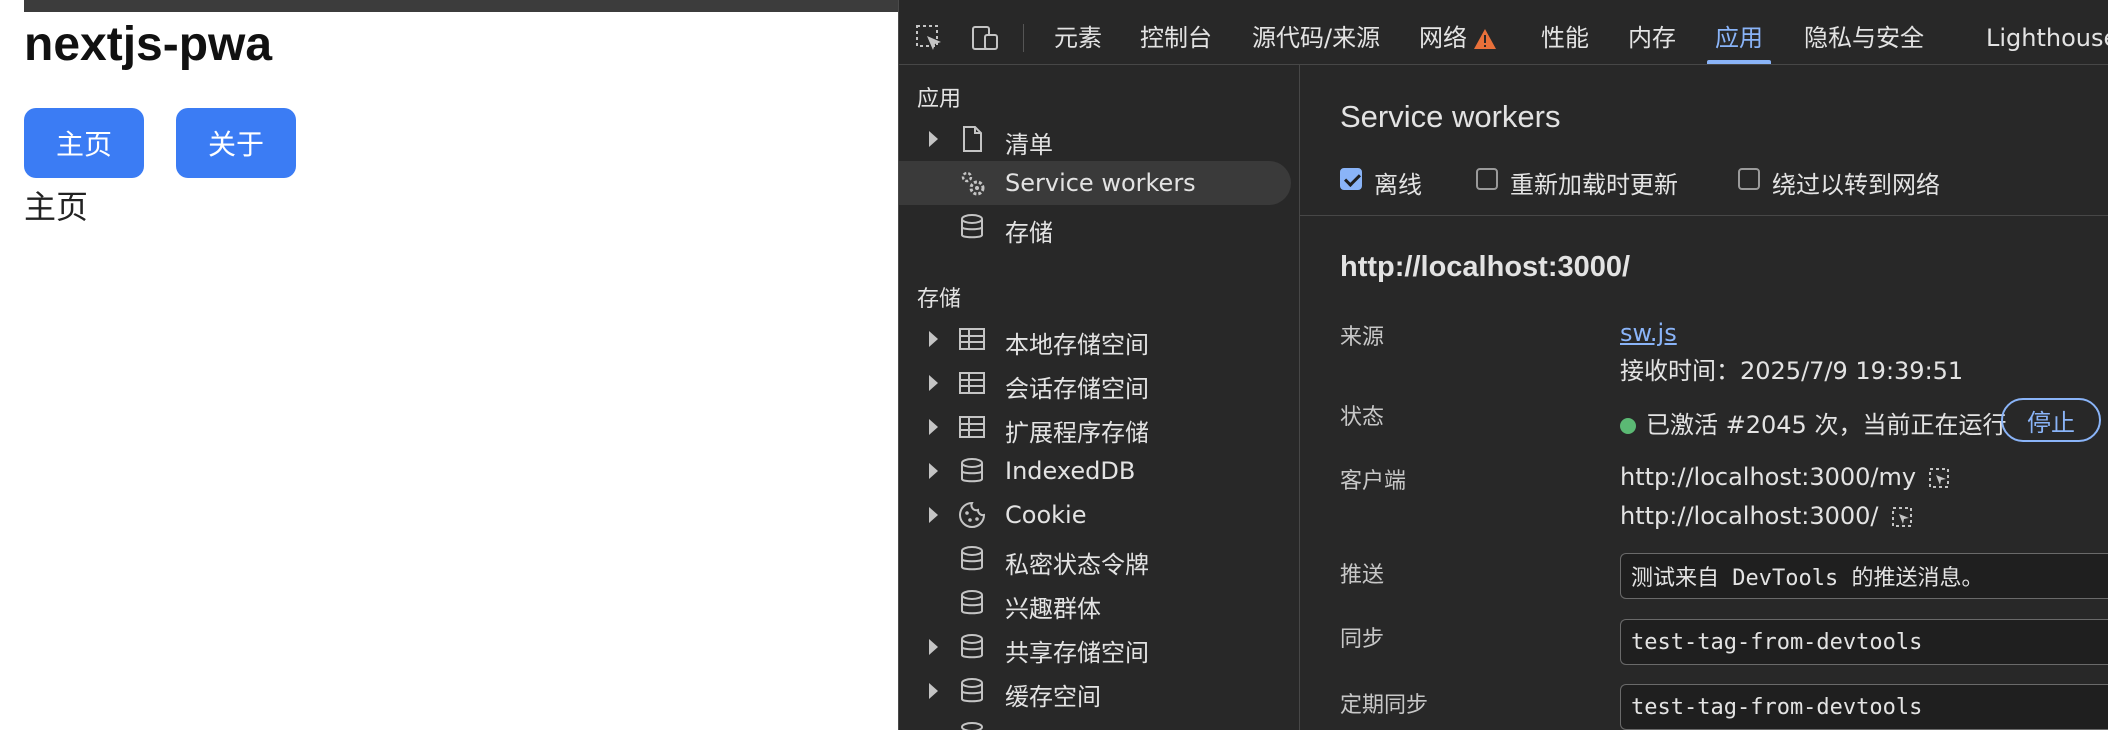 Image resolution: width=2108 pixels, height=730 pixels. Describe the element at coordinates (1565, 38) in the screenshot. I see `tab-performance: 性能` at that location.